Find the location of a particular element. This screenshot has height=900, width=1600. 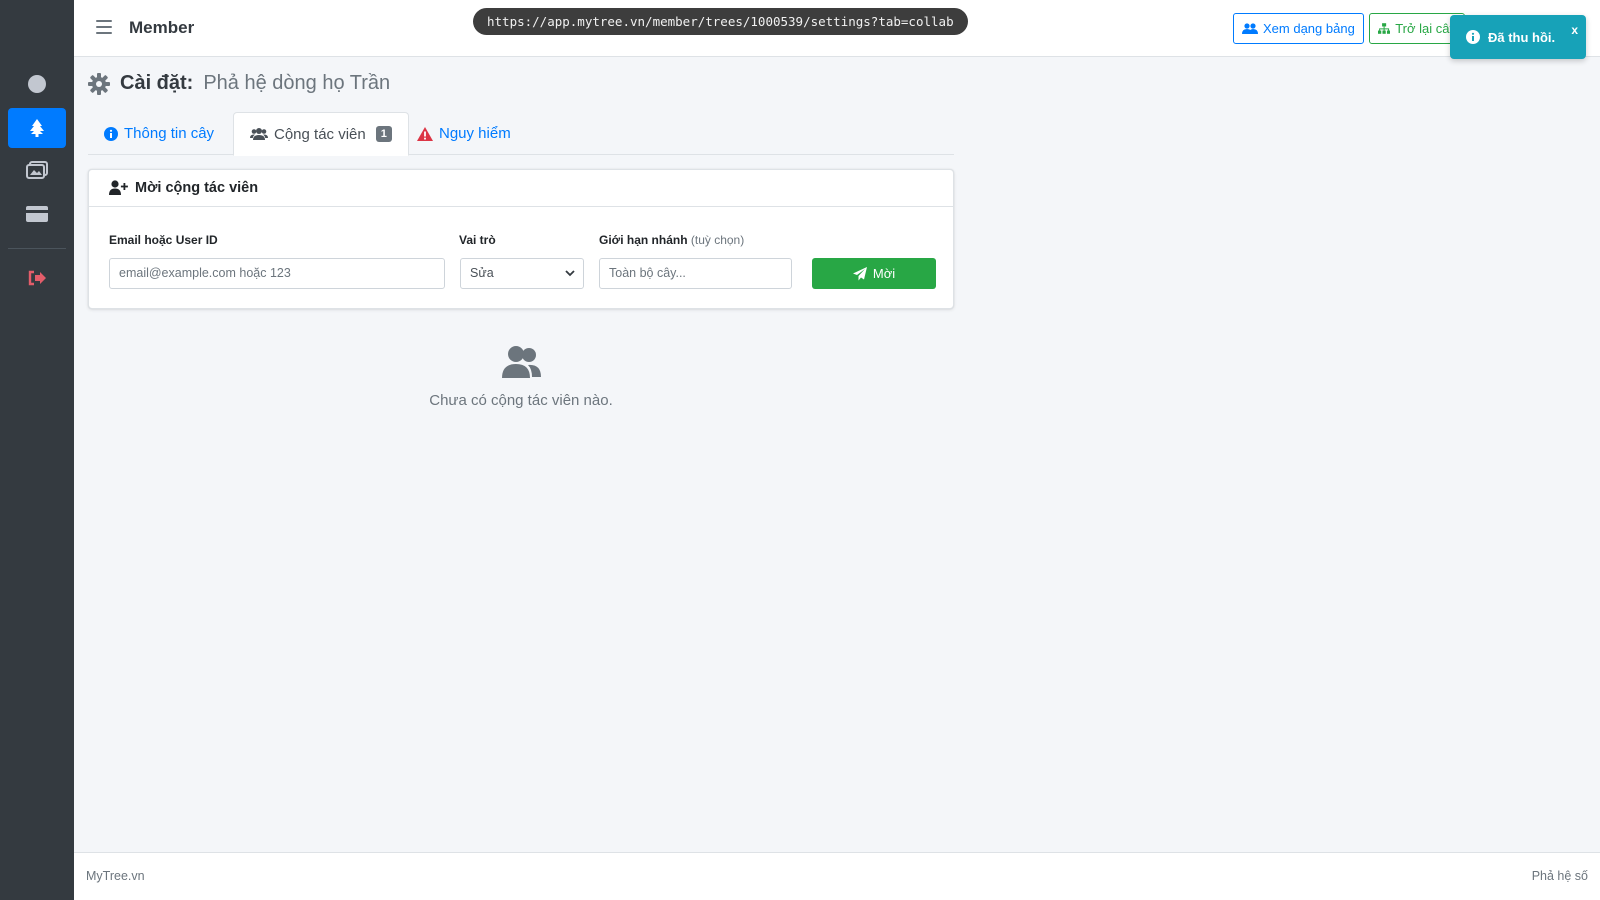

empty-state-message: Chưa có cộng tác viên nào. is located at coordinates (521, 400).